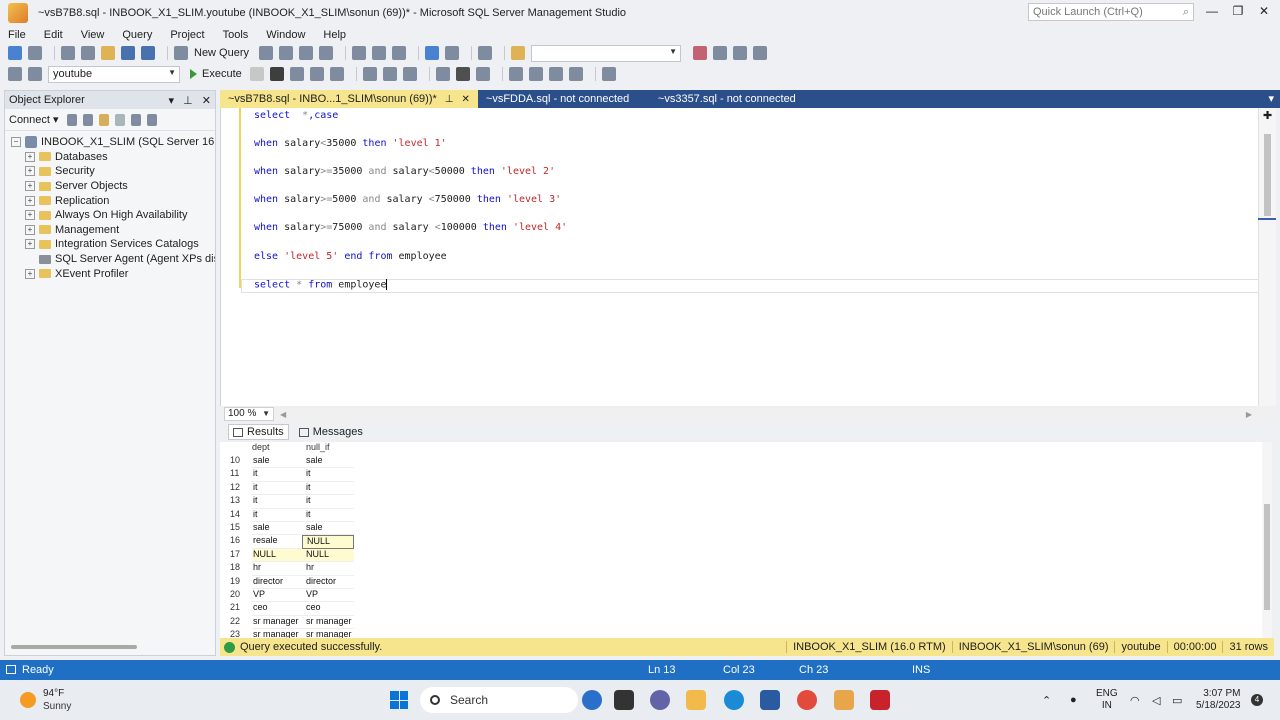 The width and height of the screenshot is (1280, 720). What do you see at coordinates (807, 700) in the screenshot?
I see `chrome-icon` at bounding box center [807, 700].